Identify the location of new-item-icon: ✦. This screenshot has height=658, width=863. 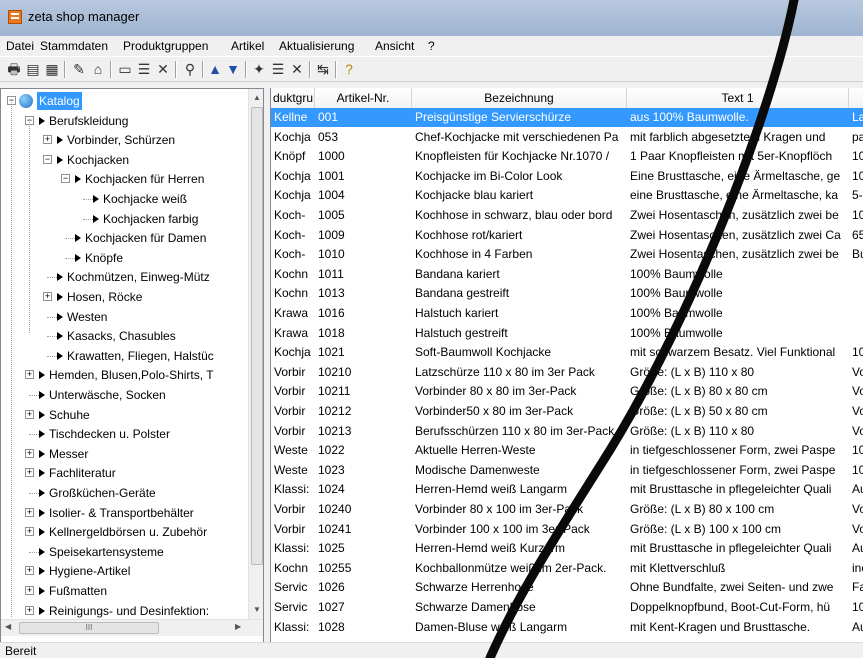
(259, 69).